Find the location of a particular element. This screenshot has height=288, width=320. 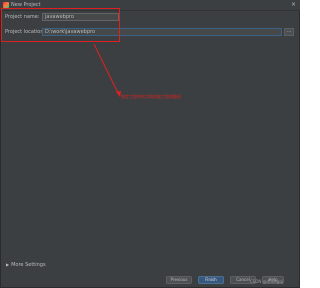

annotation-text: 指定工程的名字和存放工程的路径 is located at coordinates (151, 96).